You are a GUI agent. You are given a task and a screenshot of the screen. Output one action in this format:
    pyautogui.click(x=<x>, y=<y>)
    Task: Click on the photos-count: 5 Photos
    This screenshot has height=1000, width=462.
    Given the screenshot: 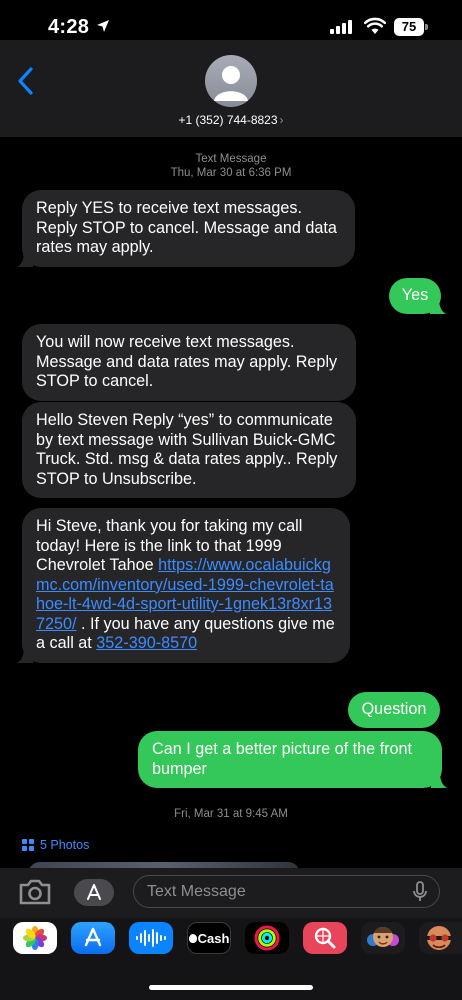 What is the action you would take?
    pyautogui.click(x=65, y=845)
    